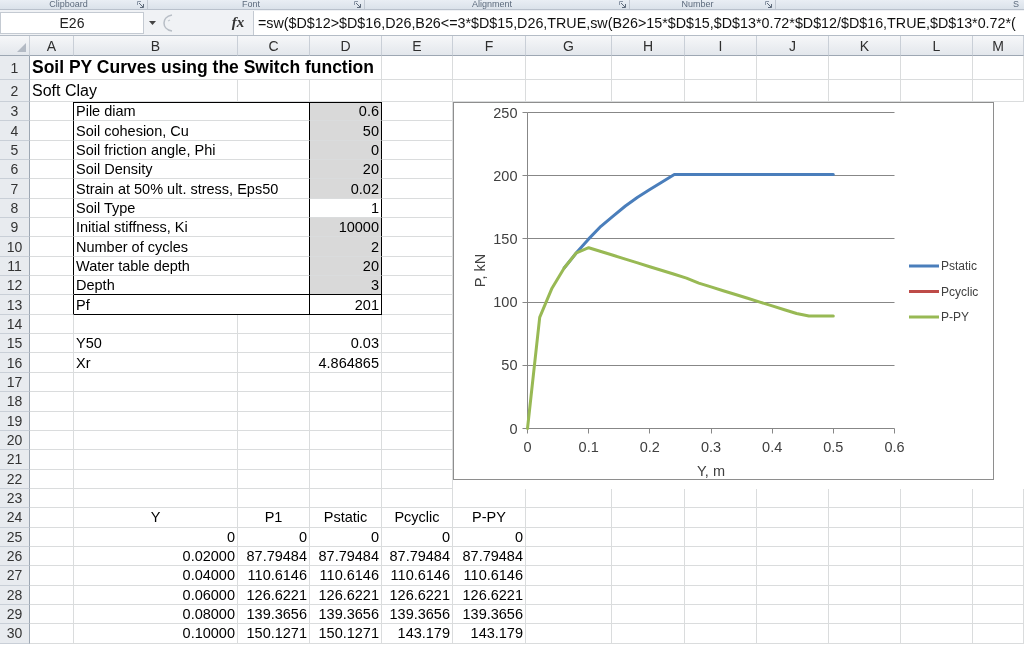 Image resolution: width=1024 pixels, height=645 pixels. What do you see at coordinates (15, 363) in the screenshot?
I see `row-header: 16` at bounding box center [15, 363].